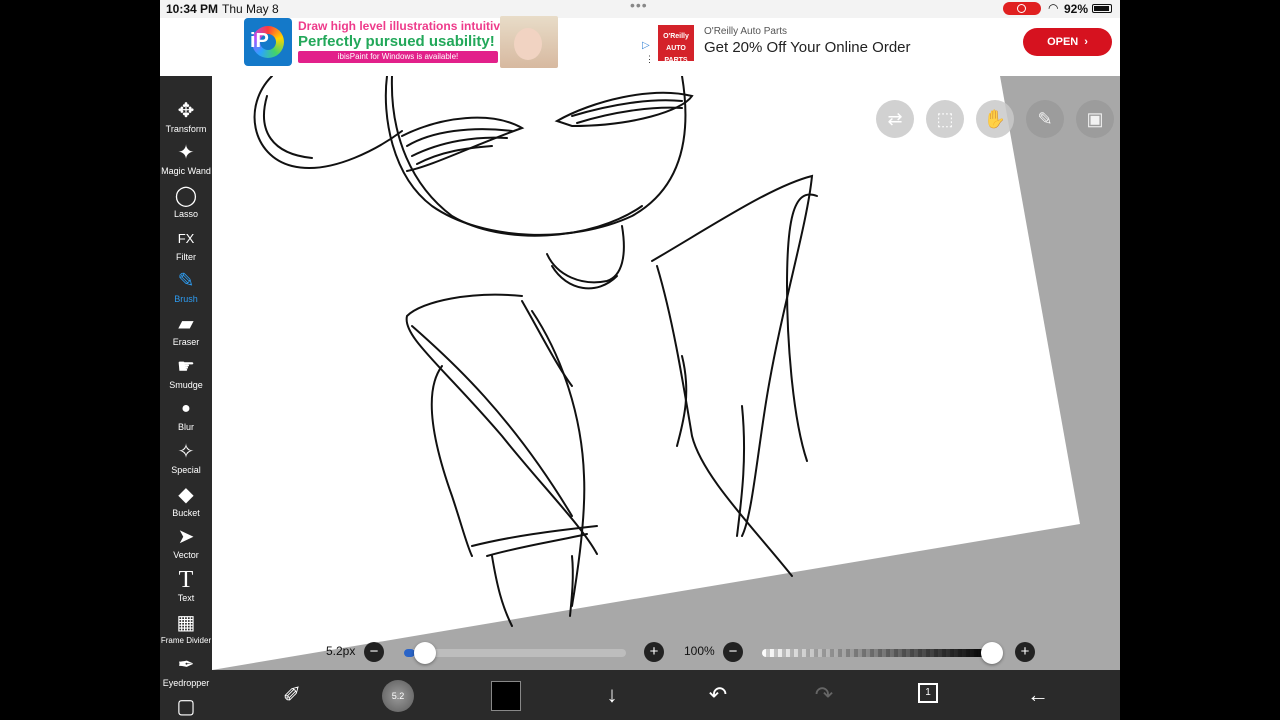 This screenshot has height=720, width=1280. Describe the element at coordinates (529, 42) in the screenshot. I see `anime-character-image` at that location.